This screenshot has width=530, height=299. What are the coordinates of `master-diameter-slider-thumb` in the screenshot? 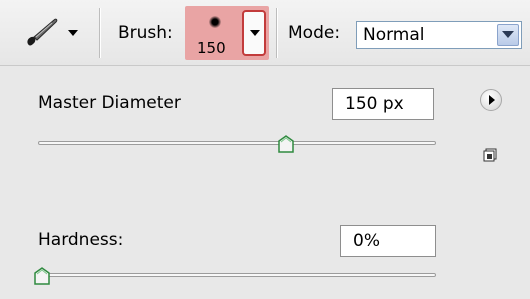 It's located at (286, 144).